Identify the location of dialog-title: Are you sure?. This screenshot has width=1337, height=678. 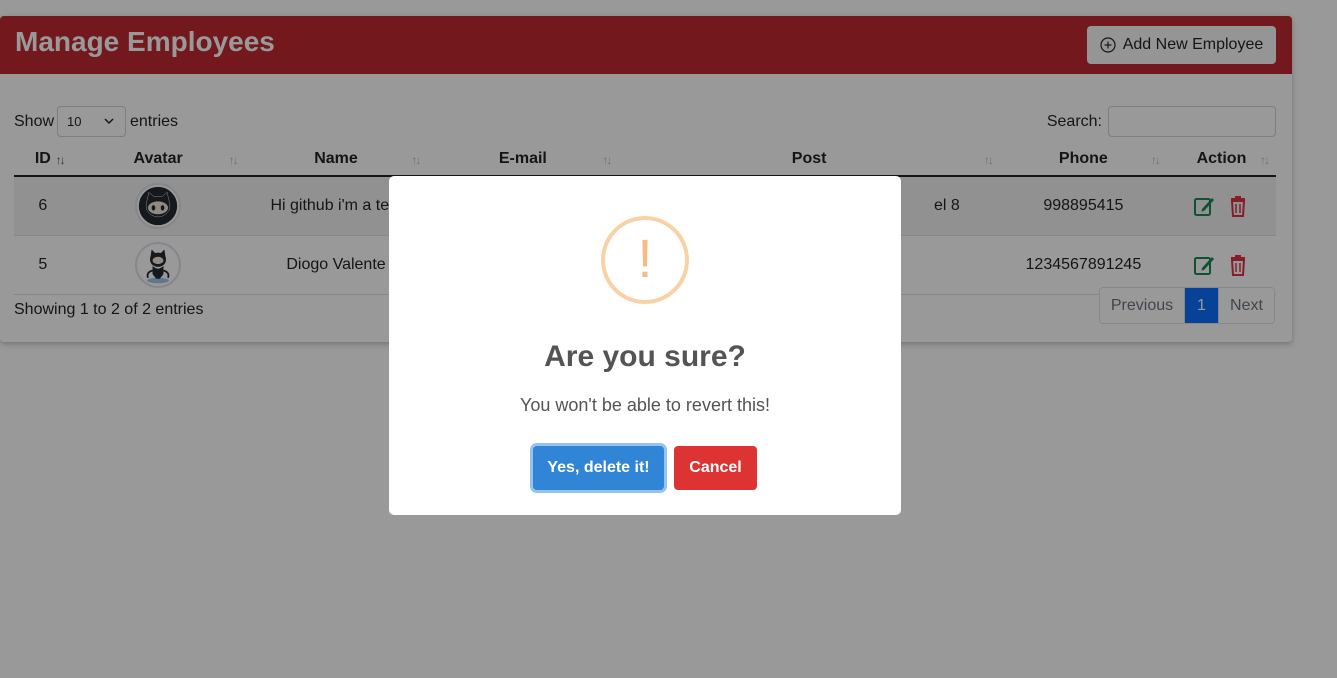
(645, 356).